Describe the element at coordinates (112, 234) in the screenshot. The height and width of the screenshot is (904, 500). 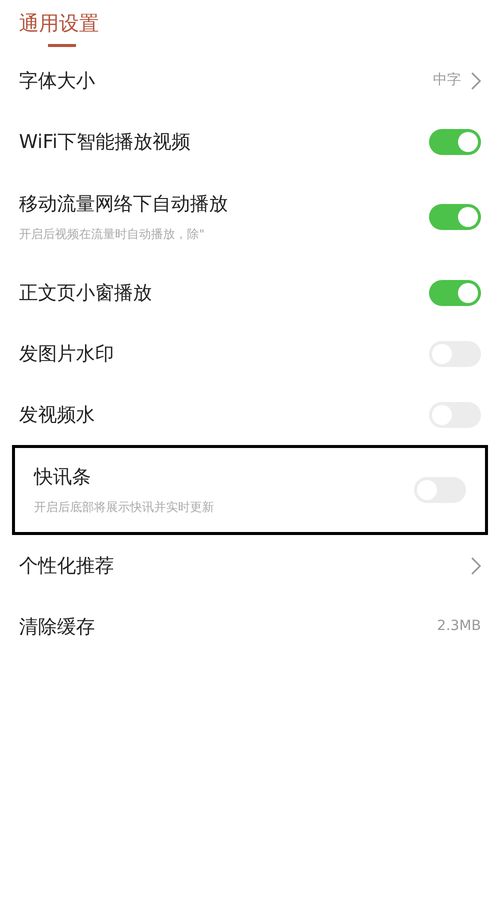
I see `setting-description: 开启后视频在流量时自动播放，除"` at that location.